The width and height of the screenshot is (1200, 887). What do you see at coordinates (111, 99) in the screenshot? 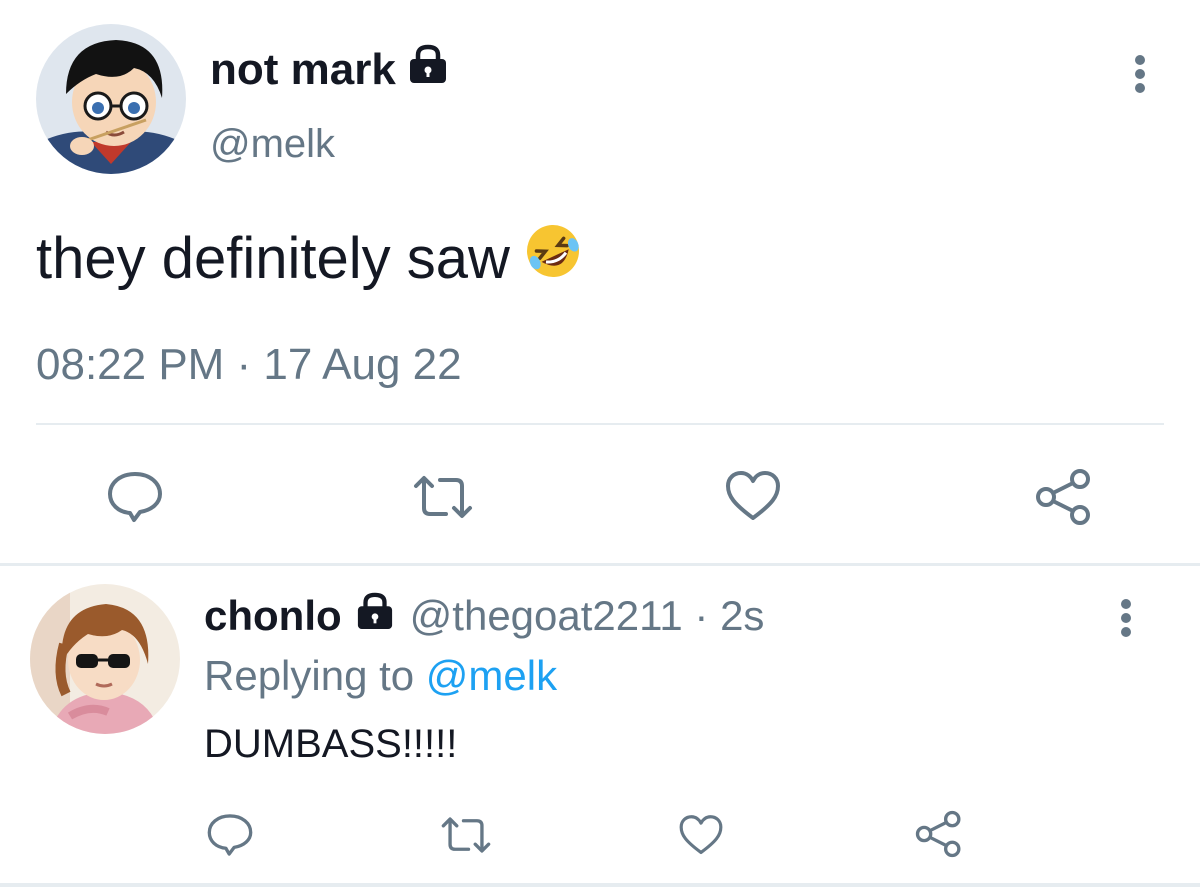
I see `author-avatar` at bounding box center [111, 99].